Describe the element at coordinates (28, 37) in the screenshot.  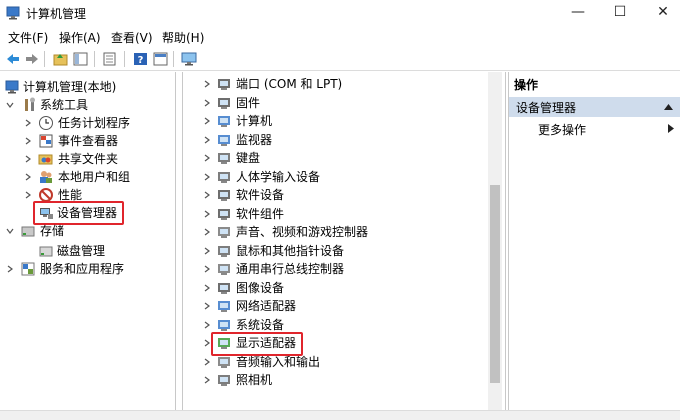
I see `menu-file: 文件(F)` at that location.